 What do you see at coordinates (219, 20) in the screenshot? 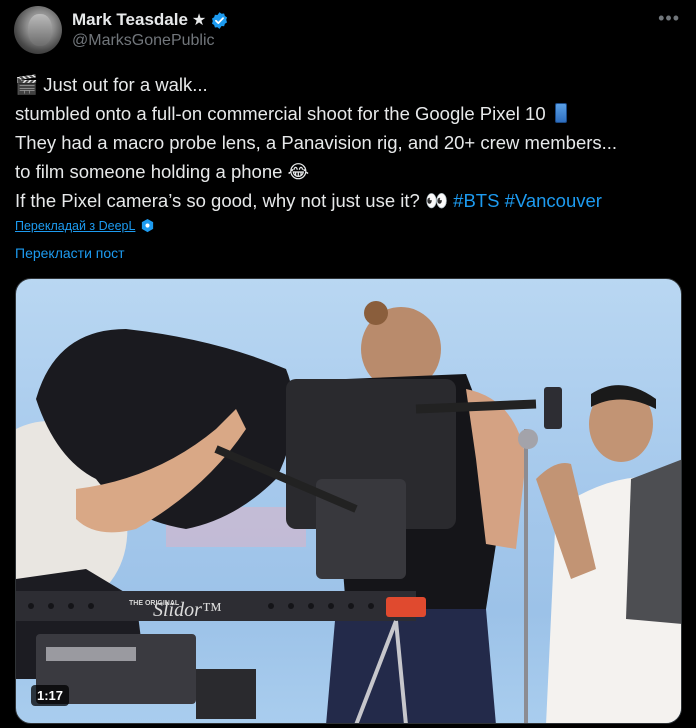
I see `verified-badge-icon` at bounding box center [219, 20].